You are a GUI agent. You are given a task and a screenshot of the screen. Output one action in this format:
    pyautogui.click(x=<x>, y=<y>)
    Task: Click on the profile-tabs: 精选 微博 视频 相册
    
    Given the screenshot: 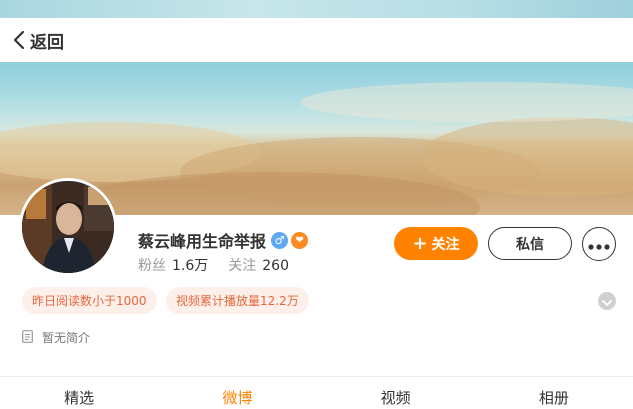 What is the action you would take?
    pyautogui.click(x=316, y=393)
    